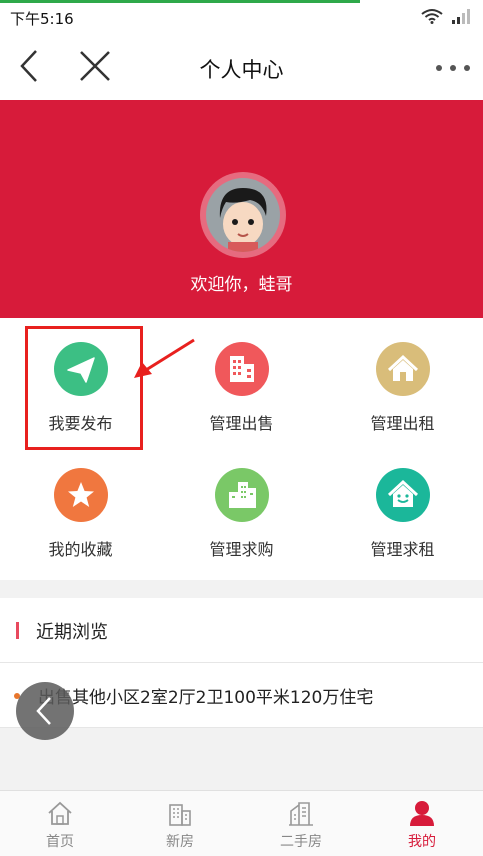  Describe the element at coordinates (403, 495) in the screenshot. I see `smiley-house-icon` at that location.